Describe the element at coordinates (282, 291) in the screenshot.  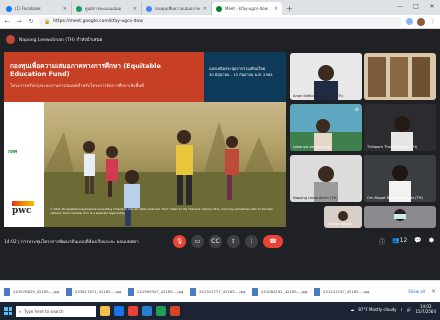
I see `download-item: 241084191_42165....jpg` at that location.